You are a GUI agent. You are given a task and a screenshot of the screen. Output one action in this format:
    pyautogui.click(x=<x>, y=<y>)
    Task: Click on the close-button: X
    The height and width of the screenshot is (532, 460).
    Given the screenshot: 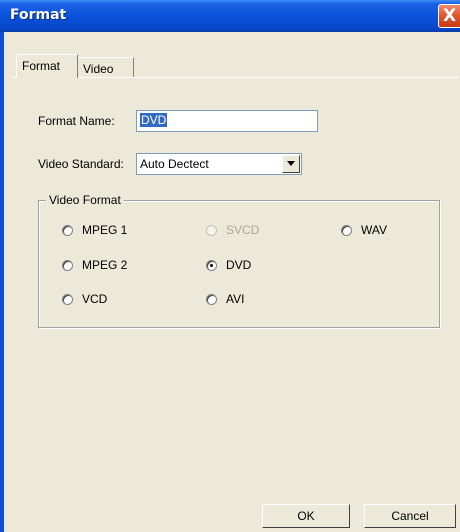 What is the action you would take?
    pyautogui.click(x=449, y=16)
    